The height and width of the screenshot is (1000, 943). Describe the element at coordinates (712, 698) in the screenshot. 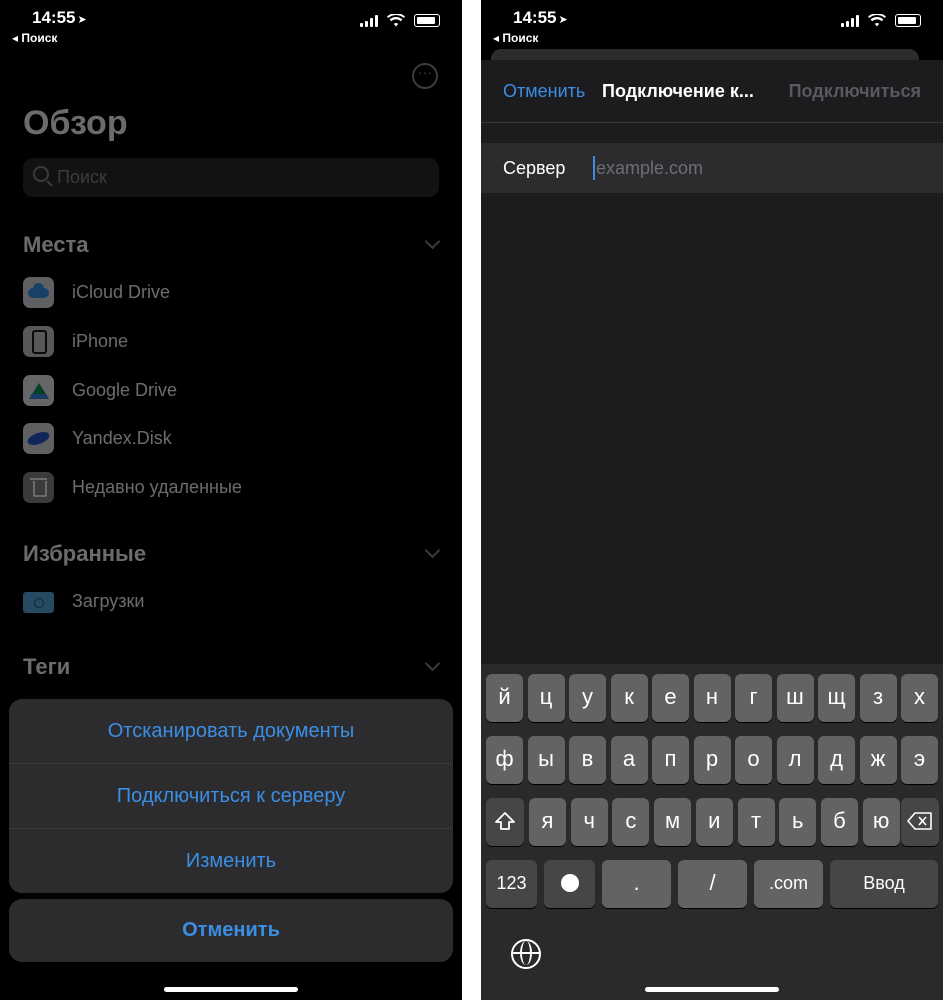

I see `key-н: н` at that location.